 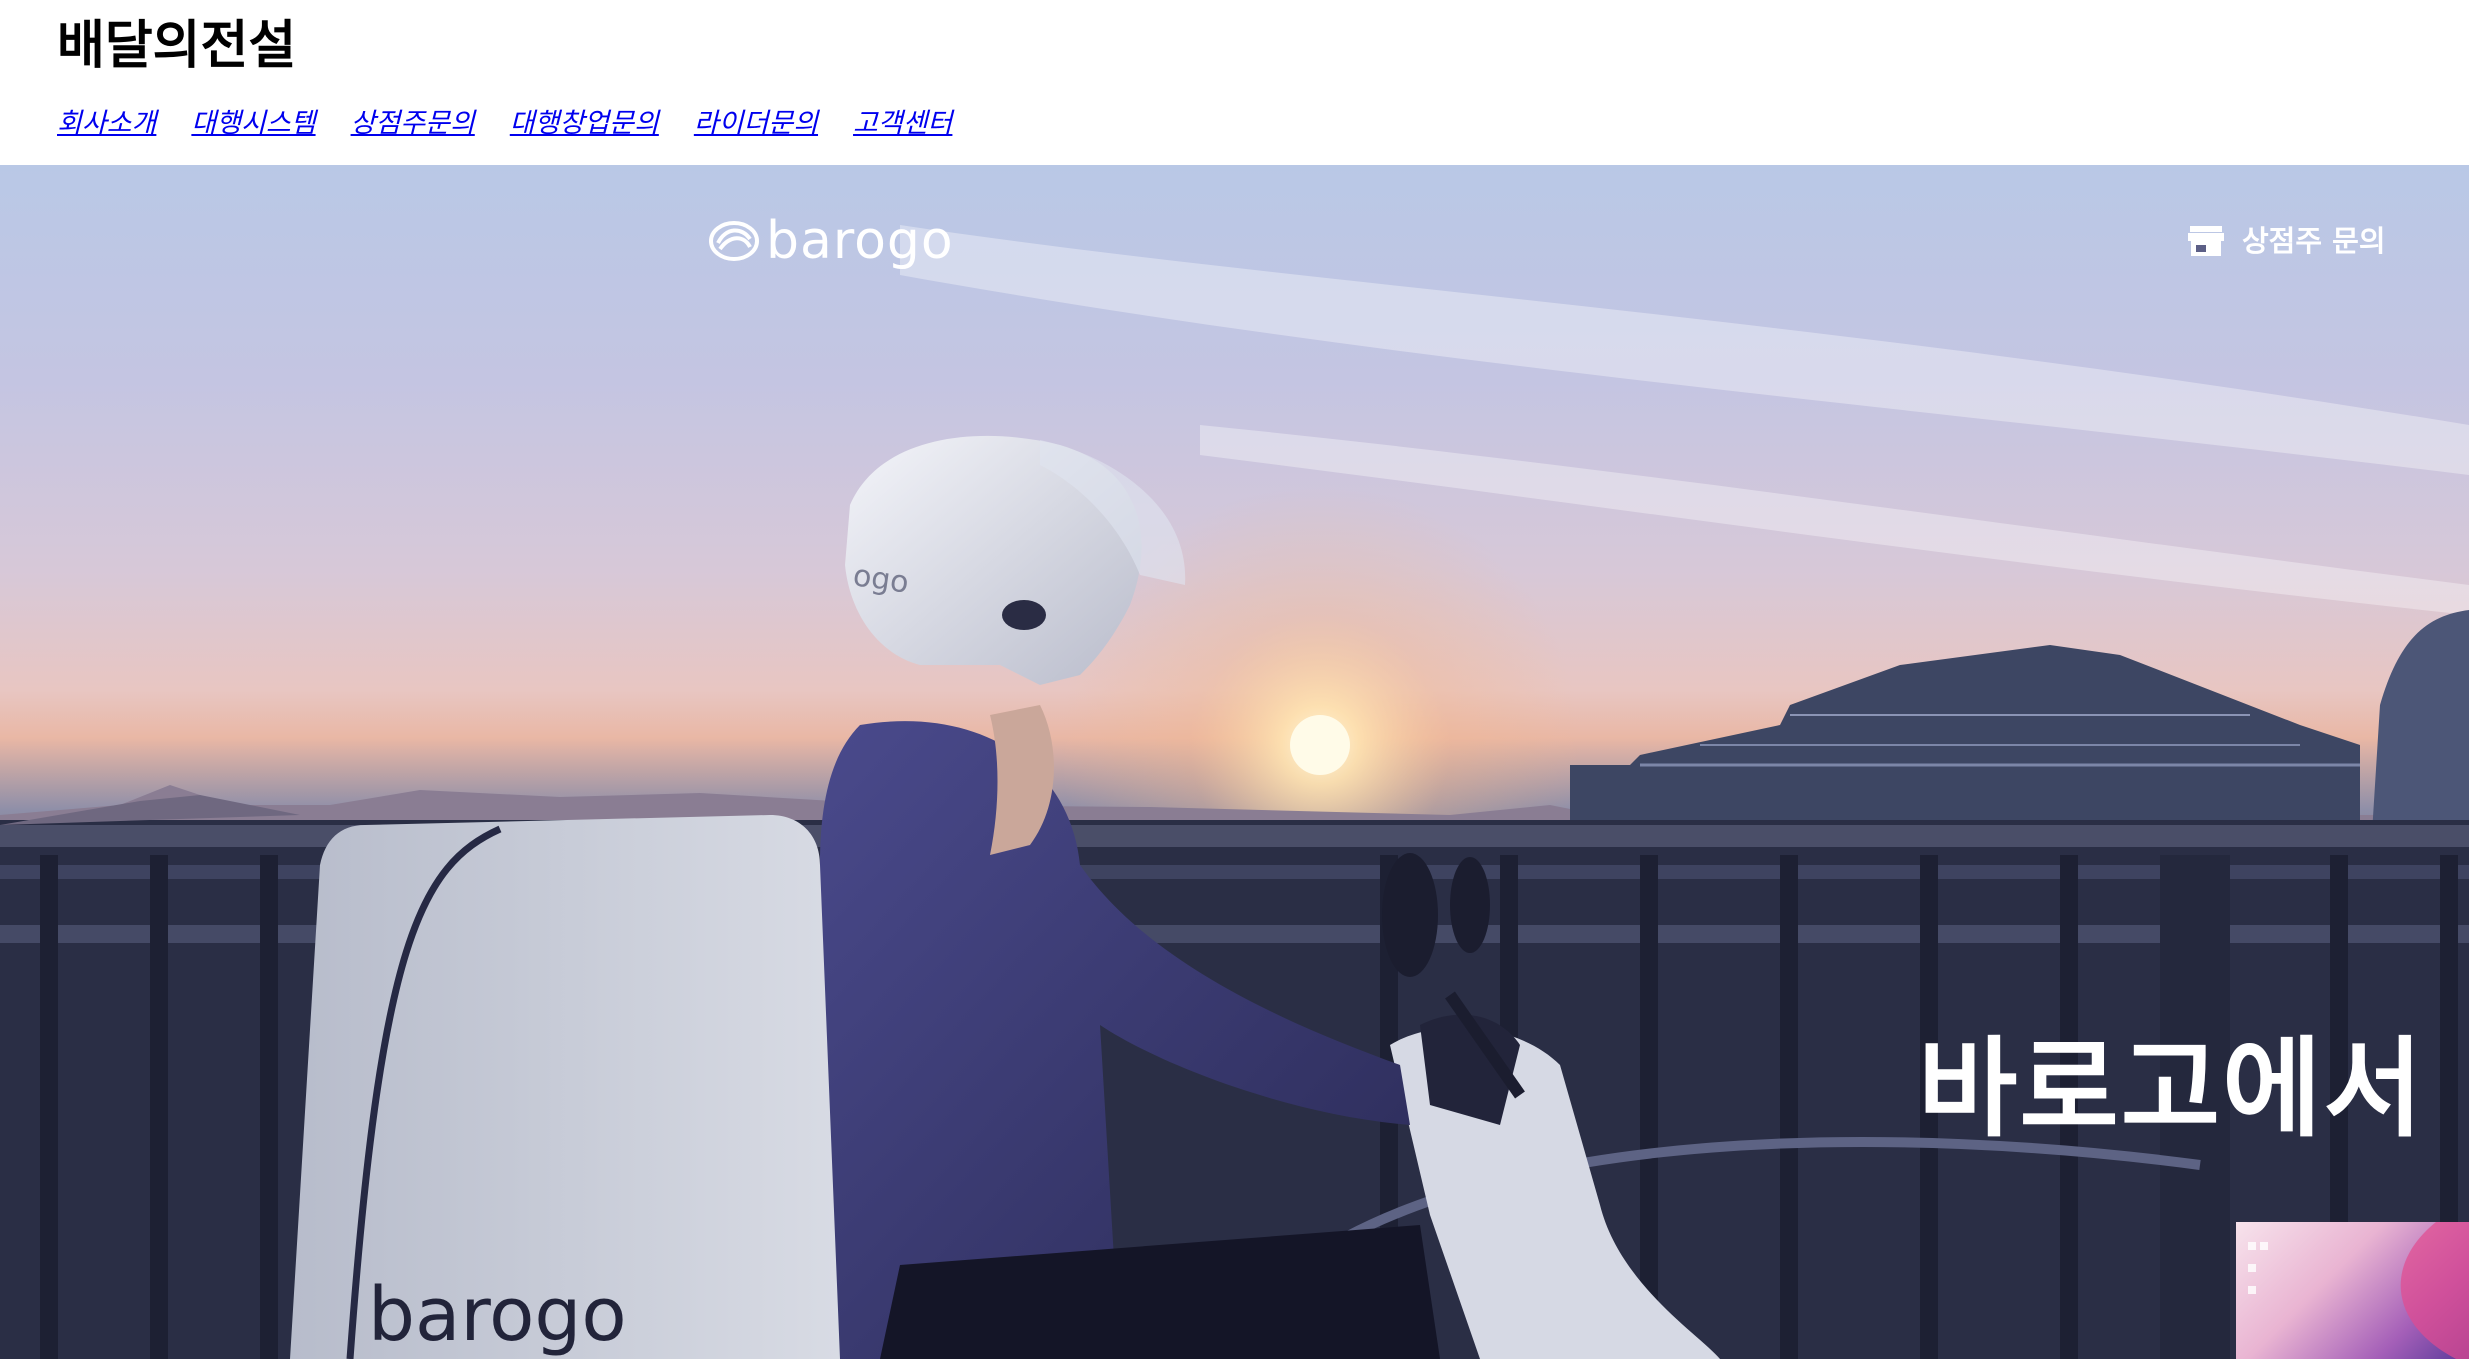 I want to click on nav-link-rider-inquiry: 라이더문의, so click(x=756, y=124).